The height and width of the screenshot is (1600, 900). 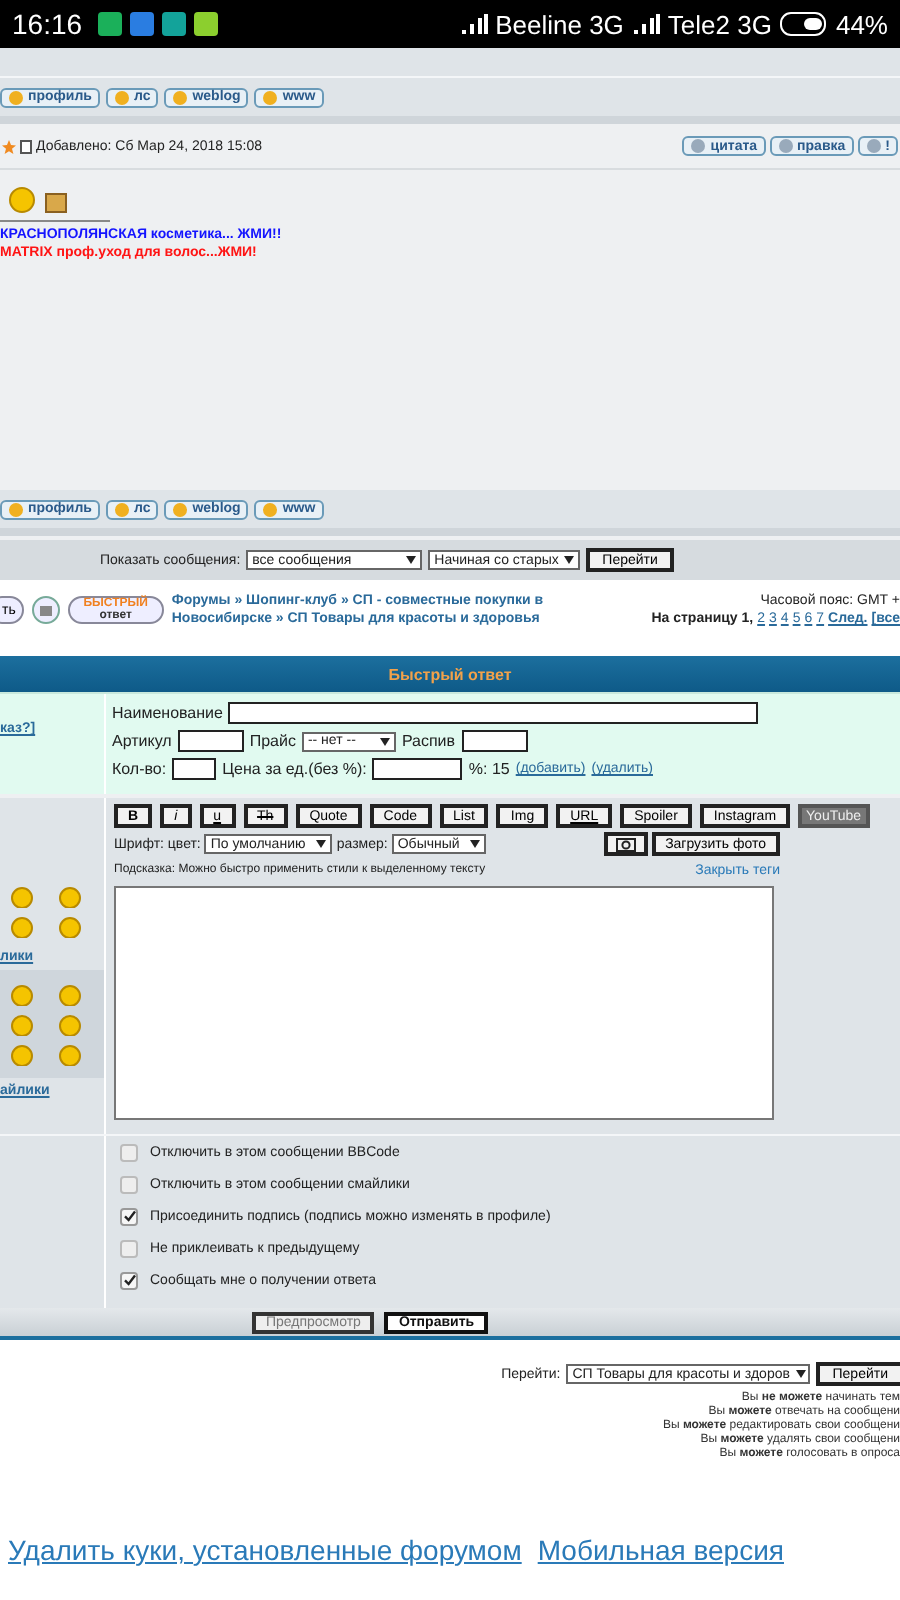 I want to click on field-label: Распив, so click(x=428, y=741).